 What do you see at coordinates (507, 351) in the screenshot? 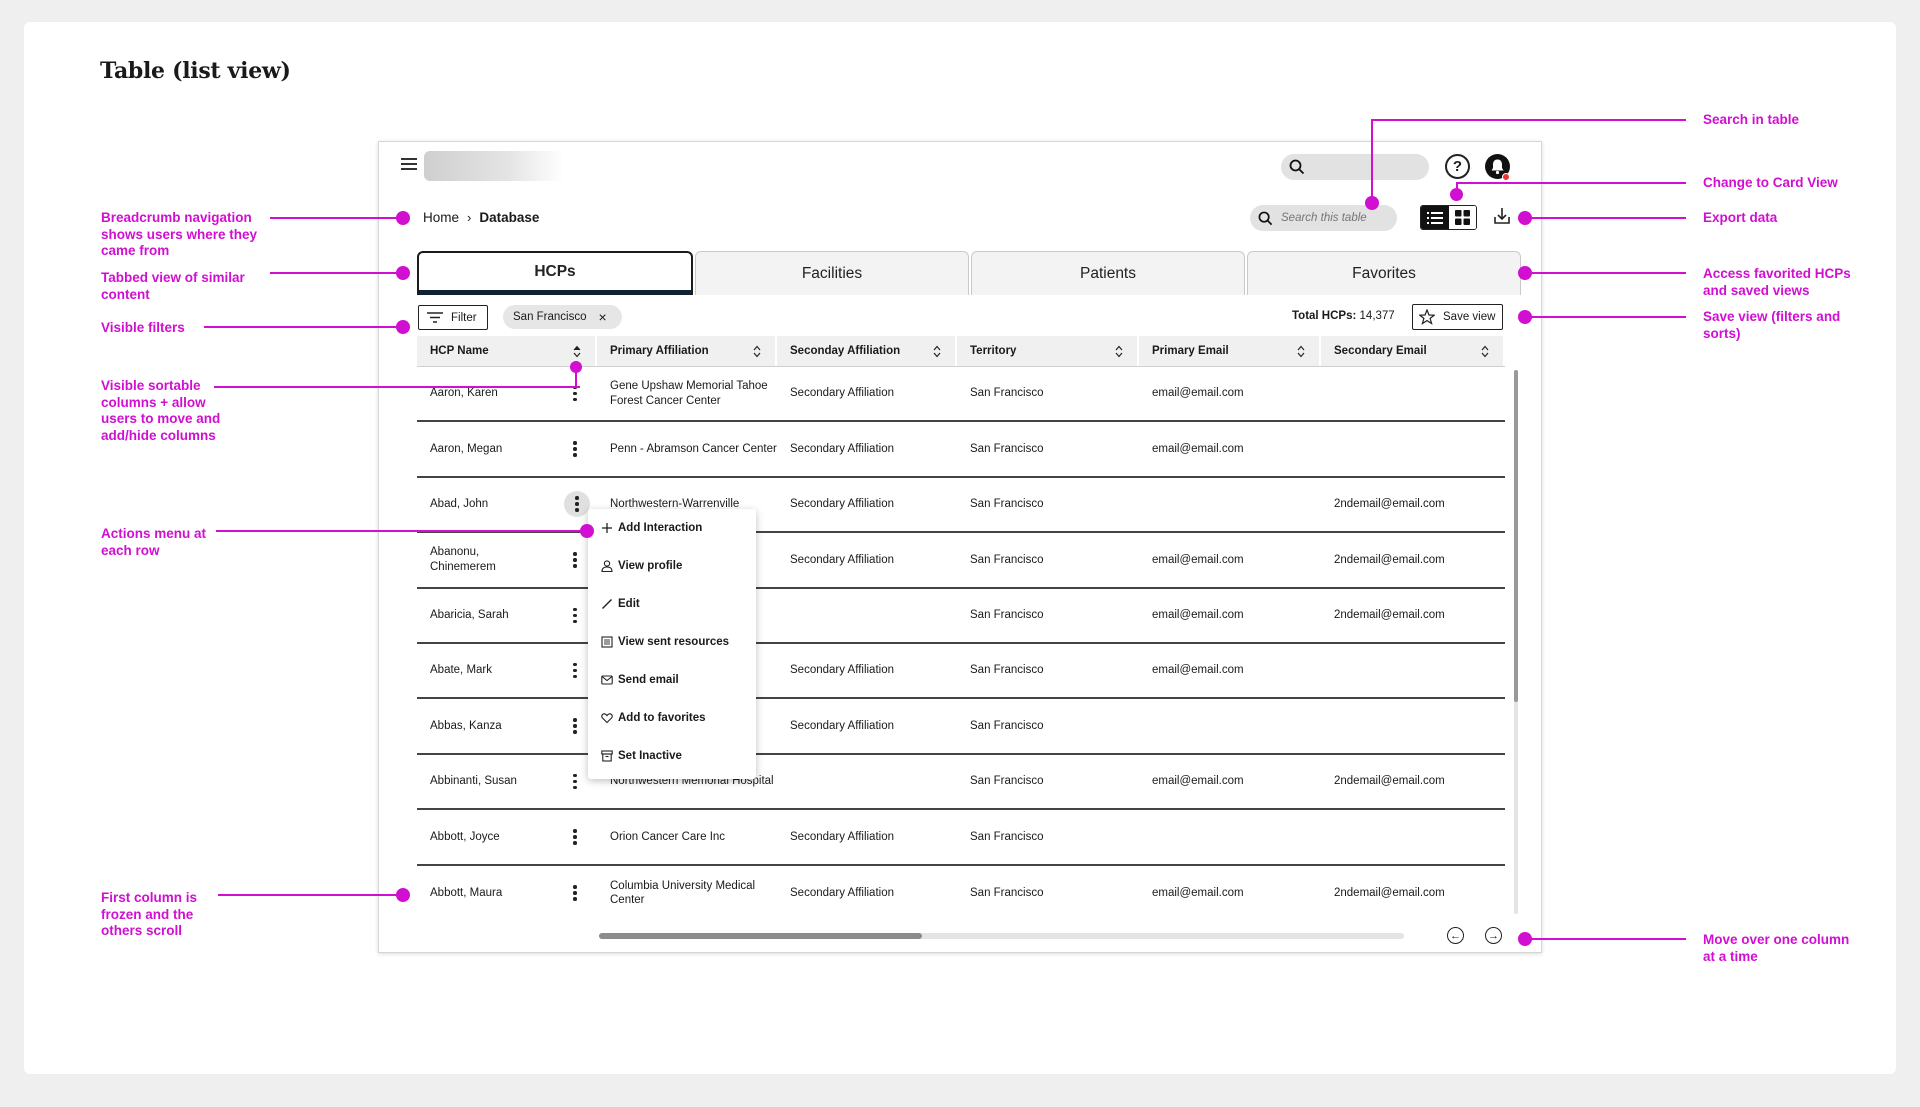
I see `column-header-hcp-name: HCP Name` at bounding box center [507, 351].